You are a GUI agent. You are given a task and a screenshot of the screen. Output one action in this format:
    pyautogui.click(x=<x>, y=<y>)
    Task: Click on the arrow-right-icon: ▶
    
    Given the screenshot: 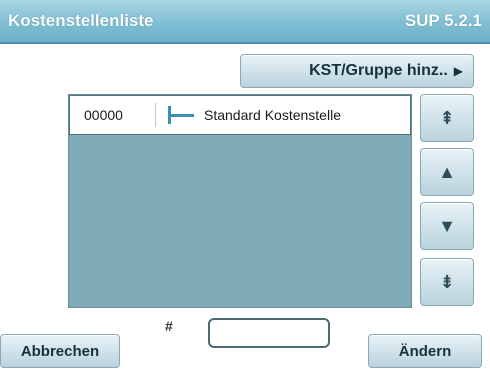 What is the action you would take?
    pyautogui.click(x=458, y=71)
    